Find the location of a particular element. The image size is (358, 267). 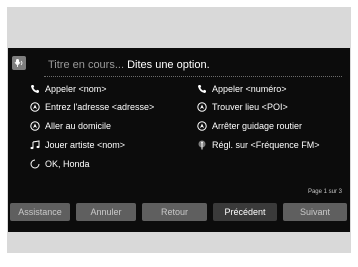

command-item: Jouer artiste <nom> is located at coordinates (77, 145).